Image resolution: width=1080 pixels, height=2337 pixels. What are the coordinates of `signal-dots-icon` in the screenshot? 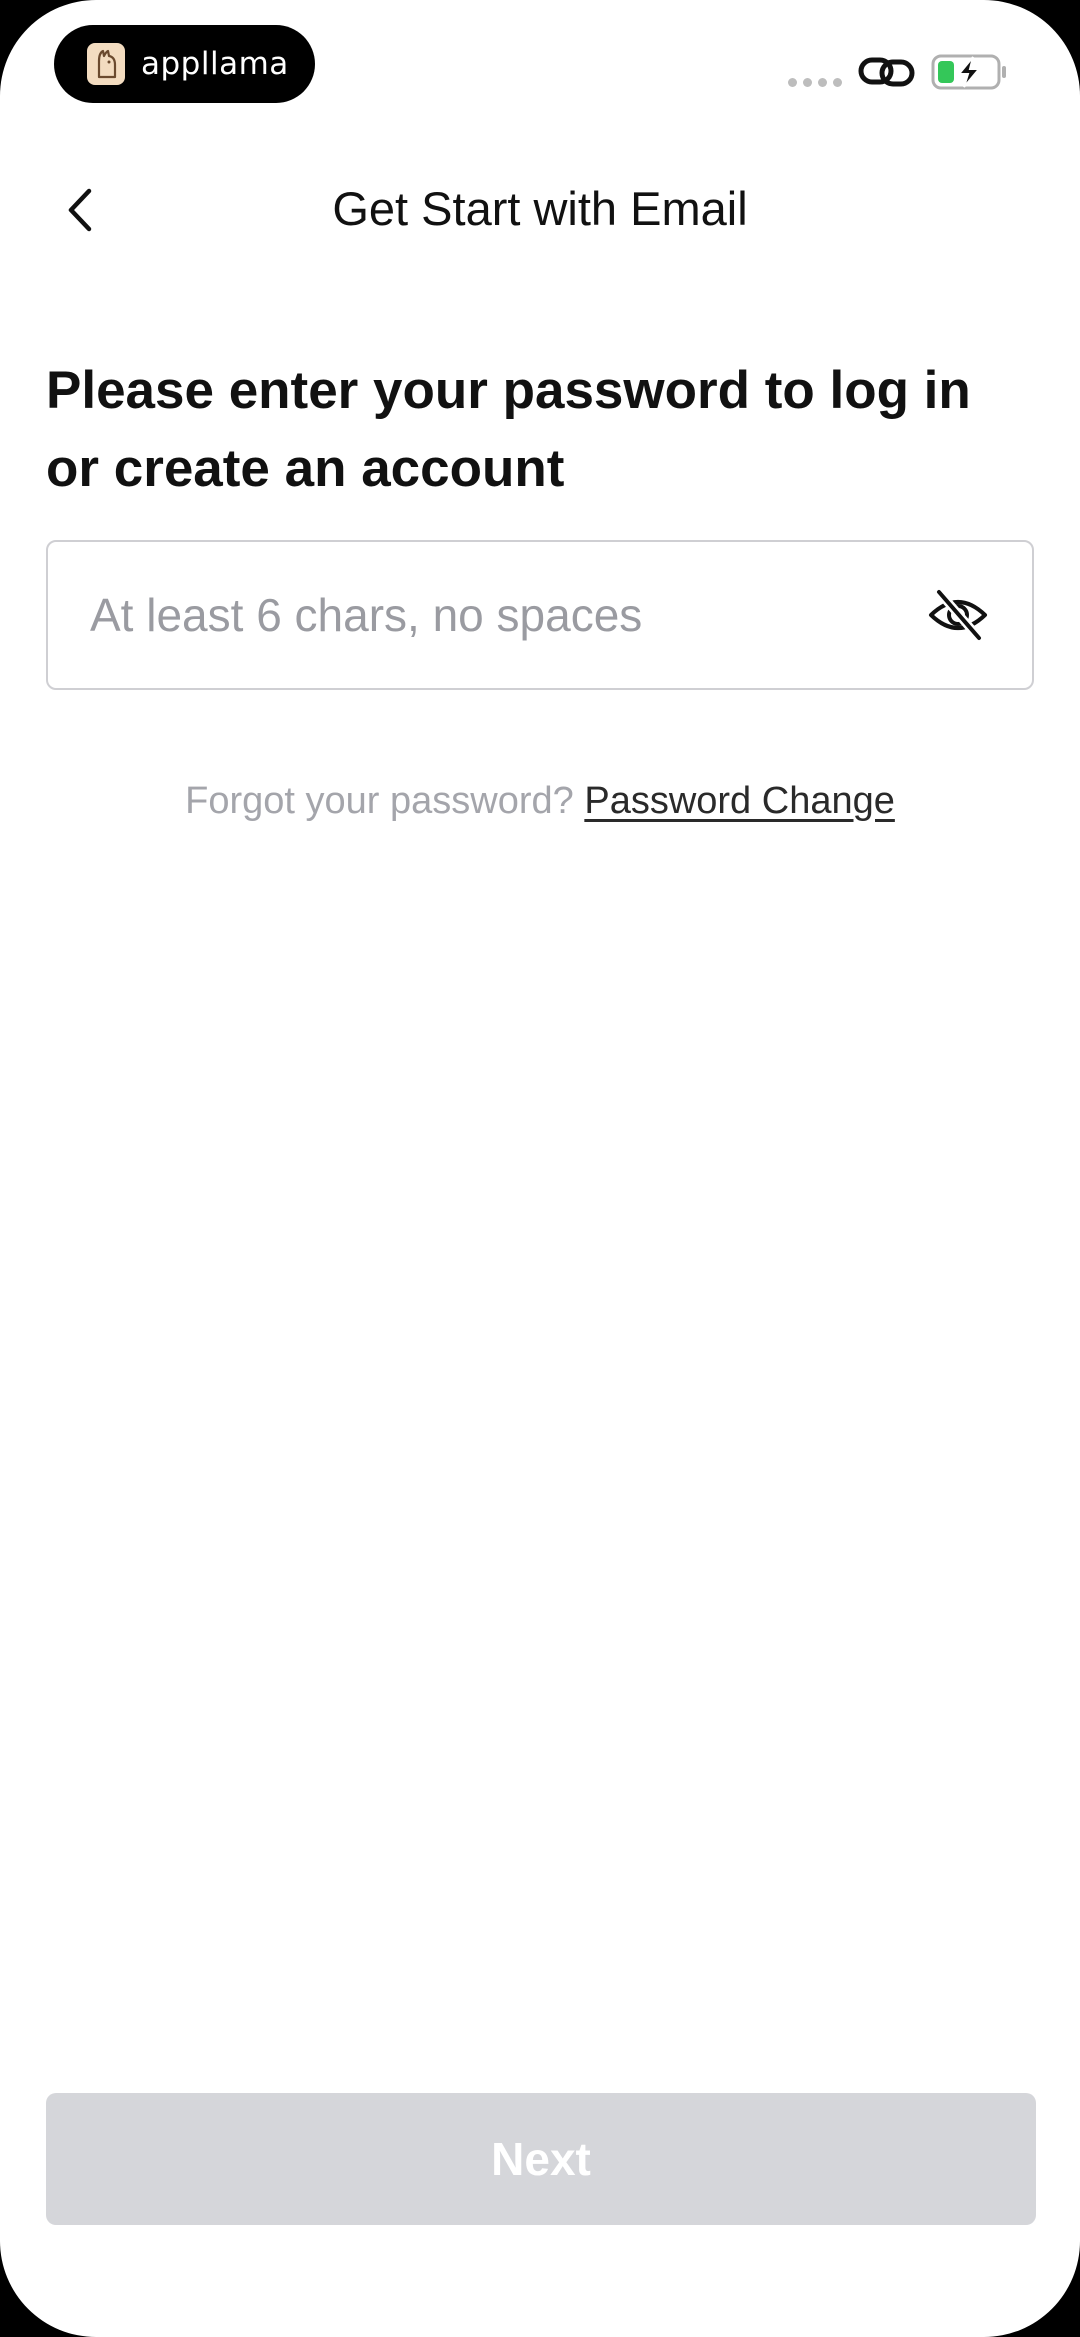 It's located at (815, 82).